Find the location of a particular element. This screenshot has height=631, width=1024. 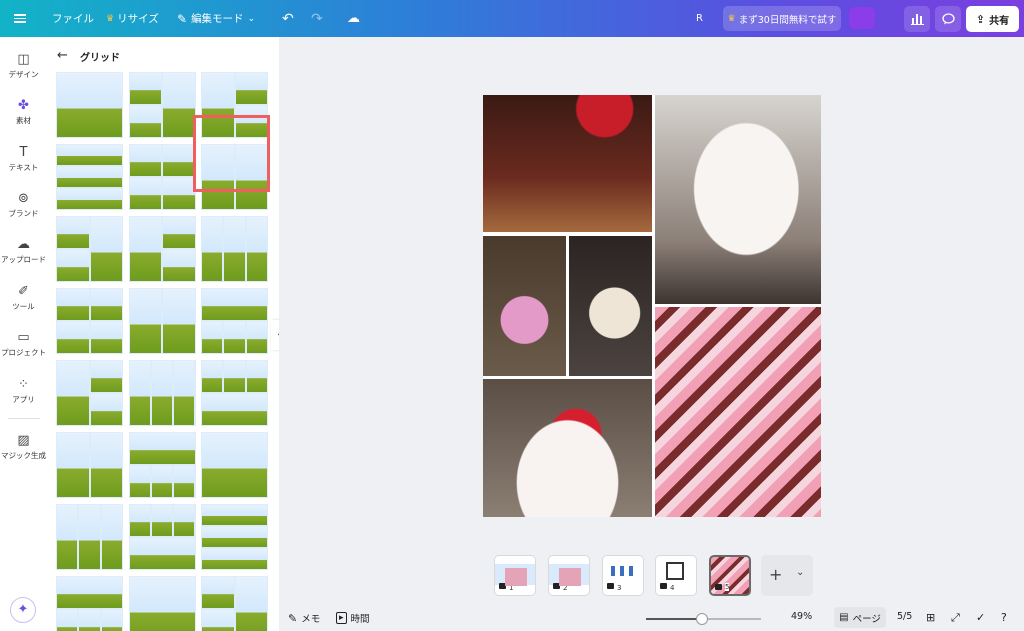

rail-item-label: ブランド is located at coordinates (23, 213).